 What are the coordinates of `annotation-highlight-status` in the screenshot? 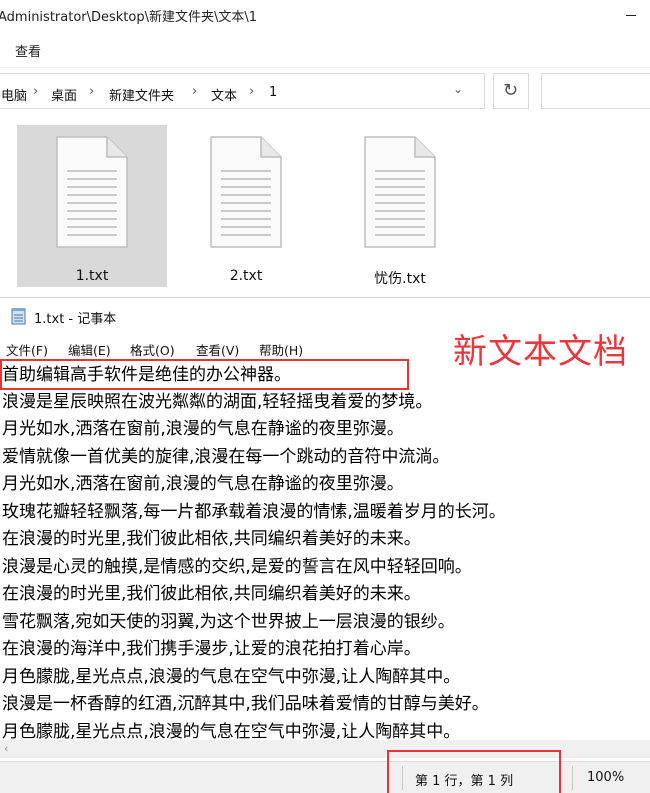 It's located at (474, 771).